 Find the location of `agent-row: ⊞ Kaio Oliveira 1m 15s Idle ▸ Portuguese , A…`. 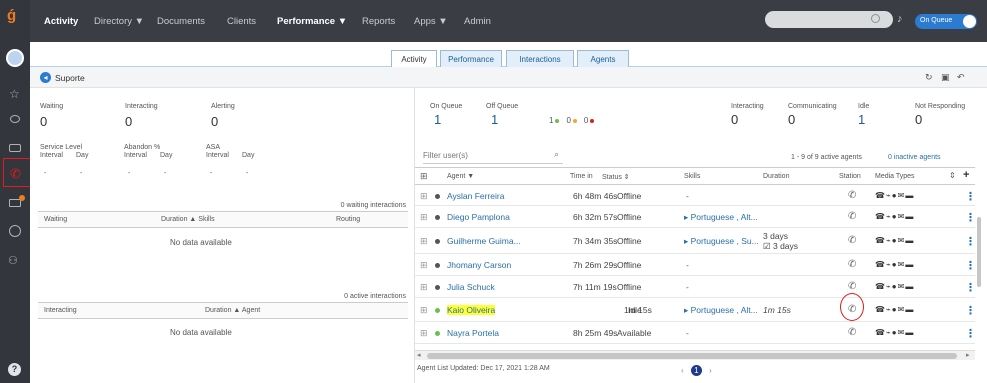

agent-row: ⊞ Kaio Oliveira 1m 15s Idle ▸ Portuguese , A… is located at coordinates (695, 307).